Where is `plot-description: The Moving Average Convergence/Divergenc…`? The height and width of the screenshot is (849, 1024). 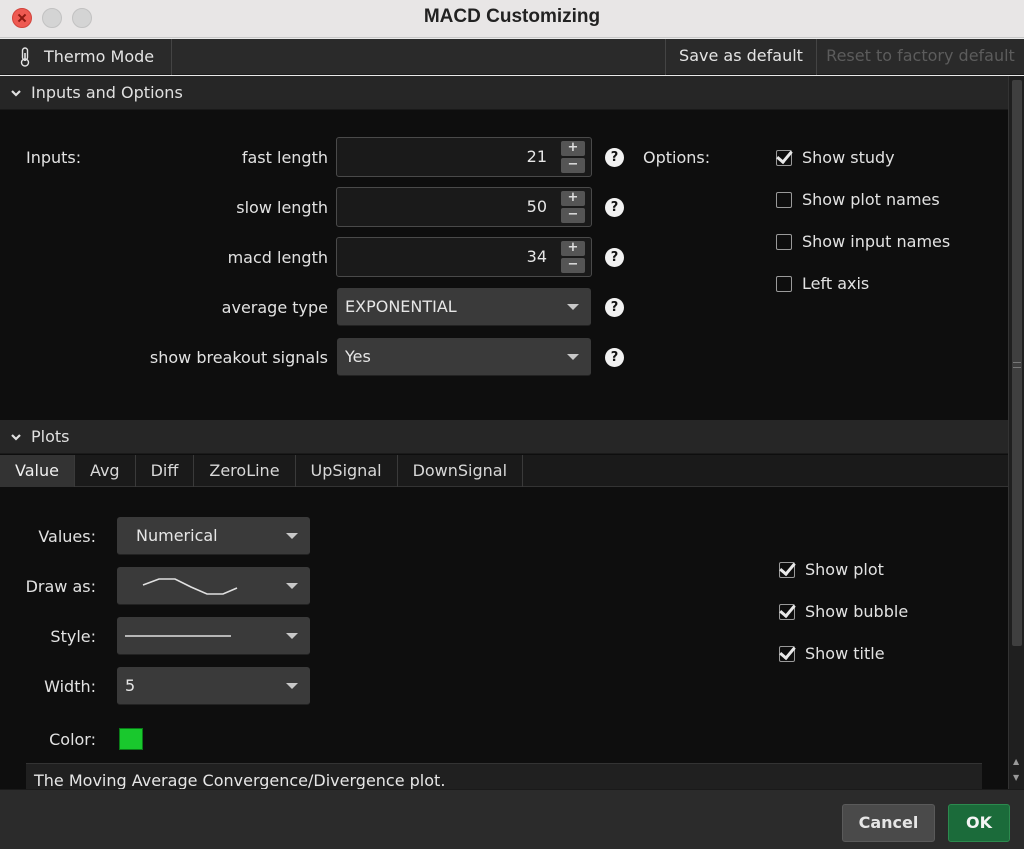 plot-description: The Moving Average Convergence/Divergenc… is located at coordinates (504, 776).